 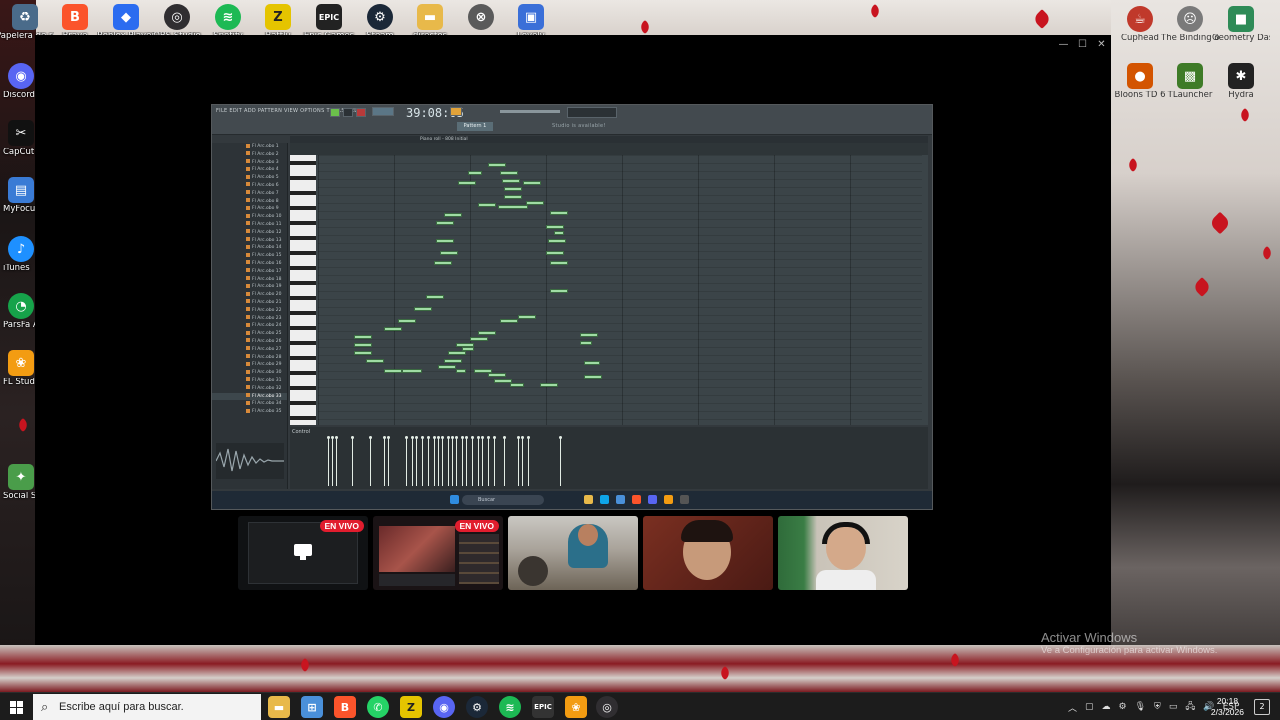 I want to click on stream-video, so click(x=417, y=549).